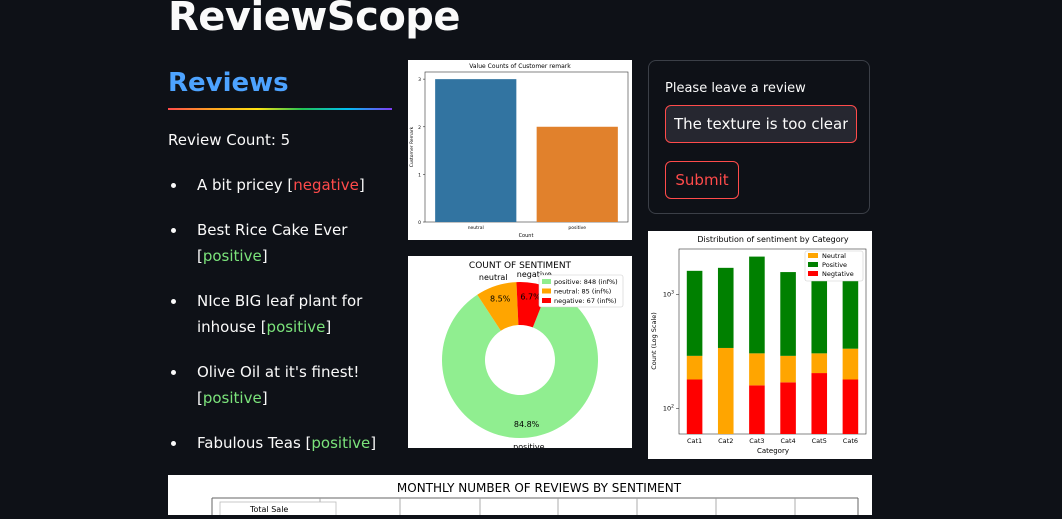 The image size is (1062, 519). I want to click on heading-divider, so click(280, 109).